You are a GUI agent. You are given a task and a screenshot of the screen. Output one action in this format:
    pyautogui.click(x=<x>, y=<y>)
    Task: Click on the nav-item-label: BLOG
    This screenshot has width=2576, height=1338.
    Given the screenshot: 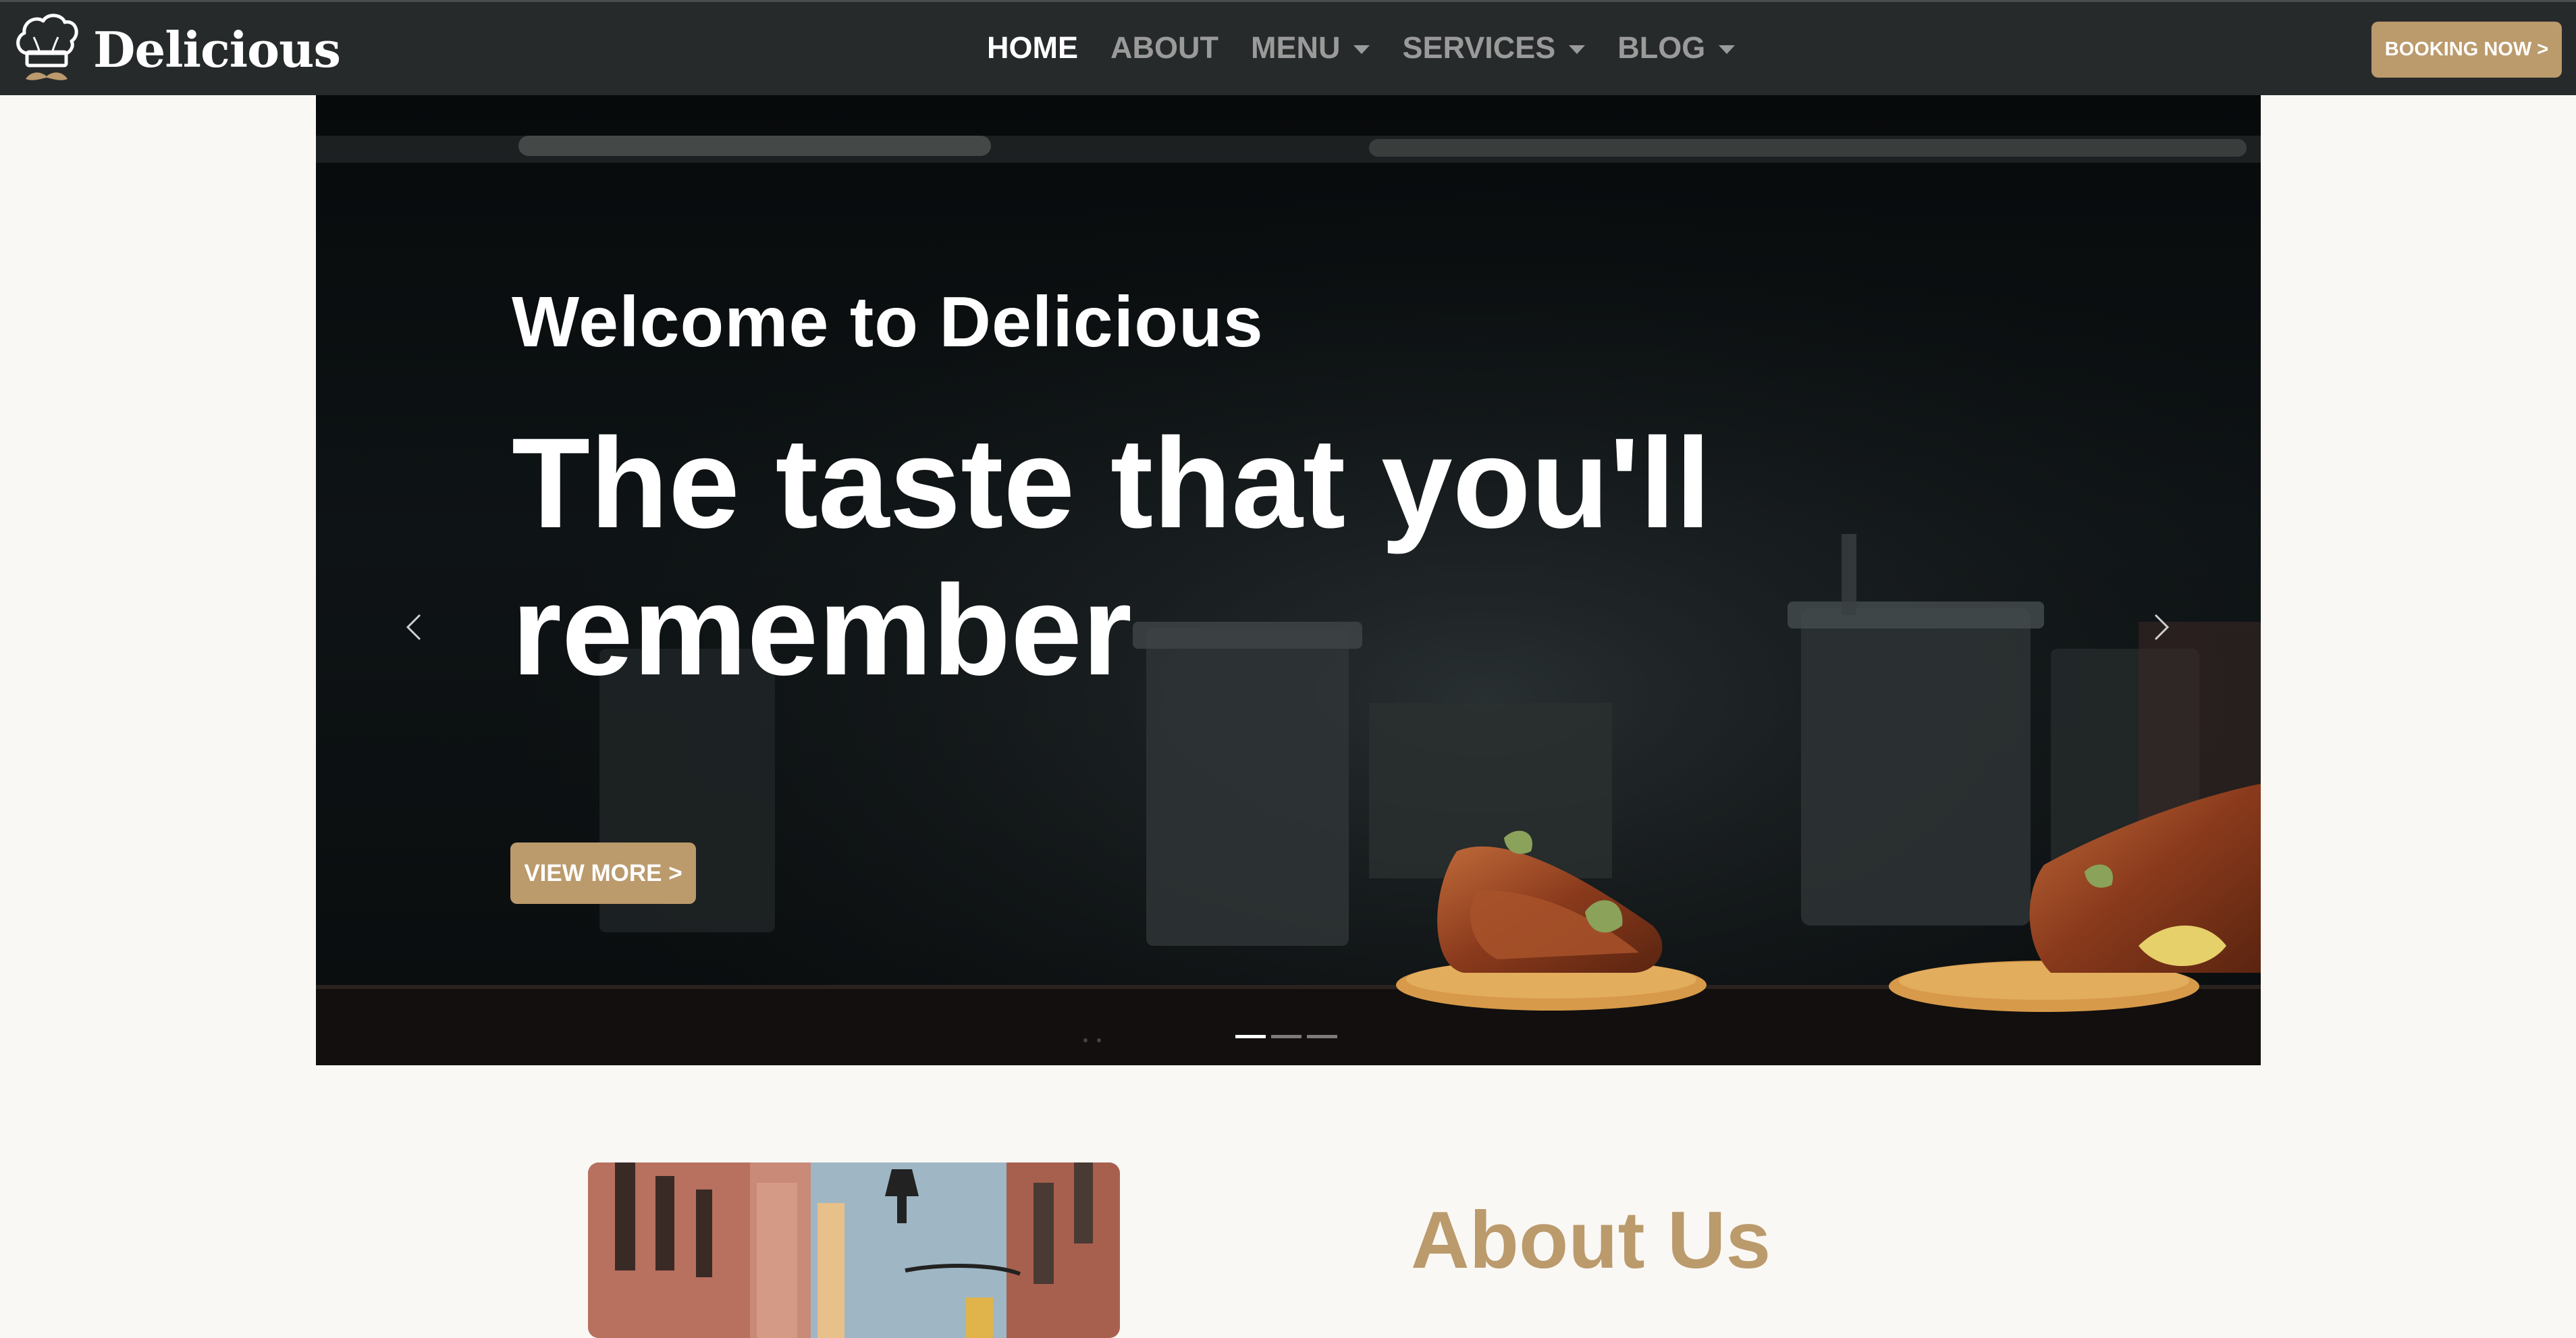 What is the action you would take?
    pyautogui.click(x=1662, y=47)
    